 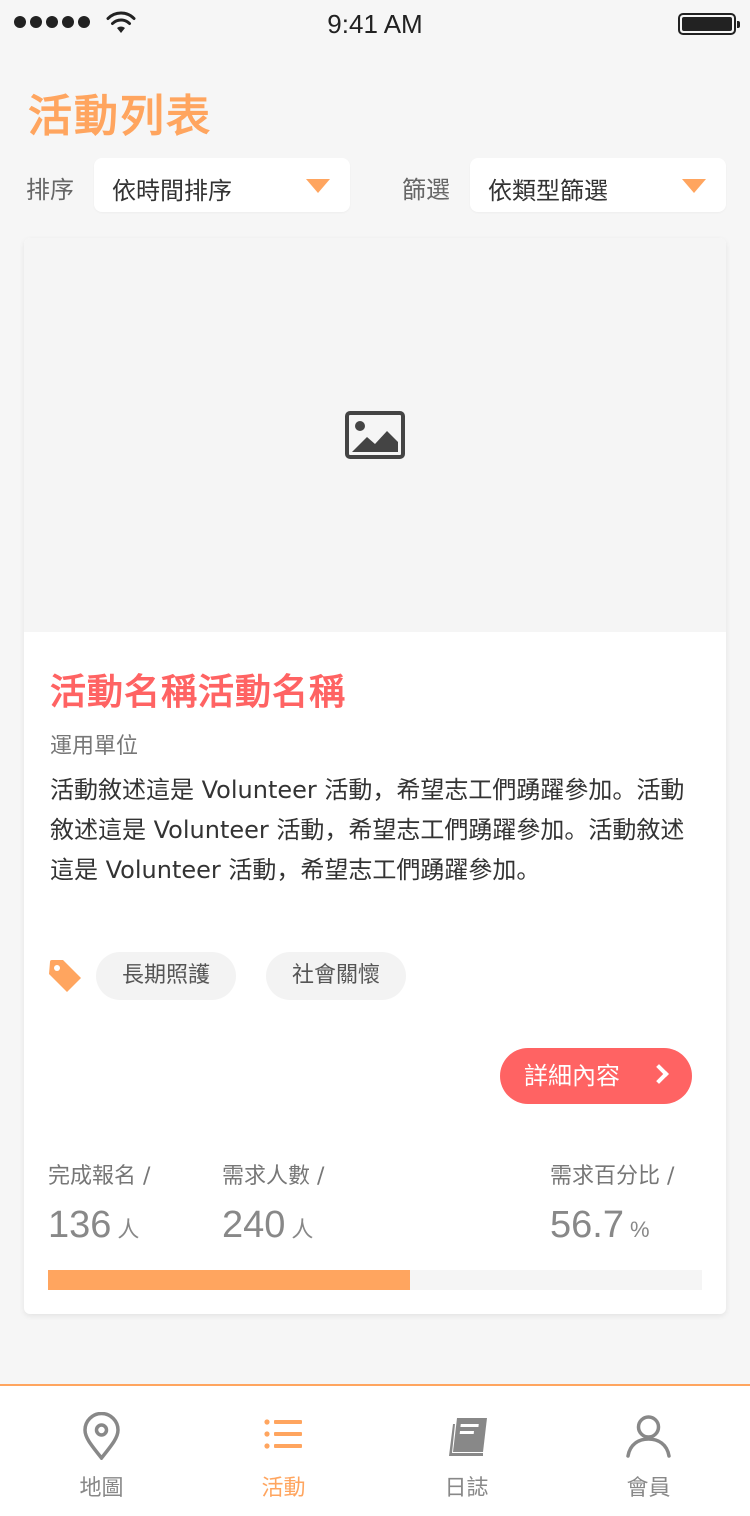 I want to click on registered-count: 136 人, so click(x=93, y=1225).